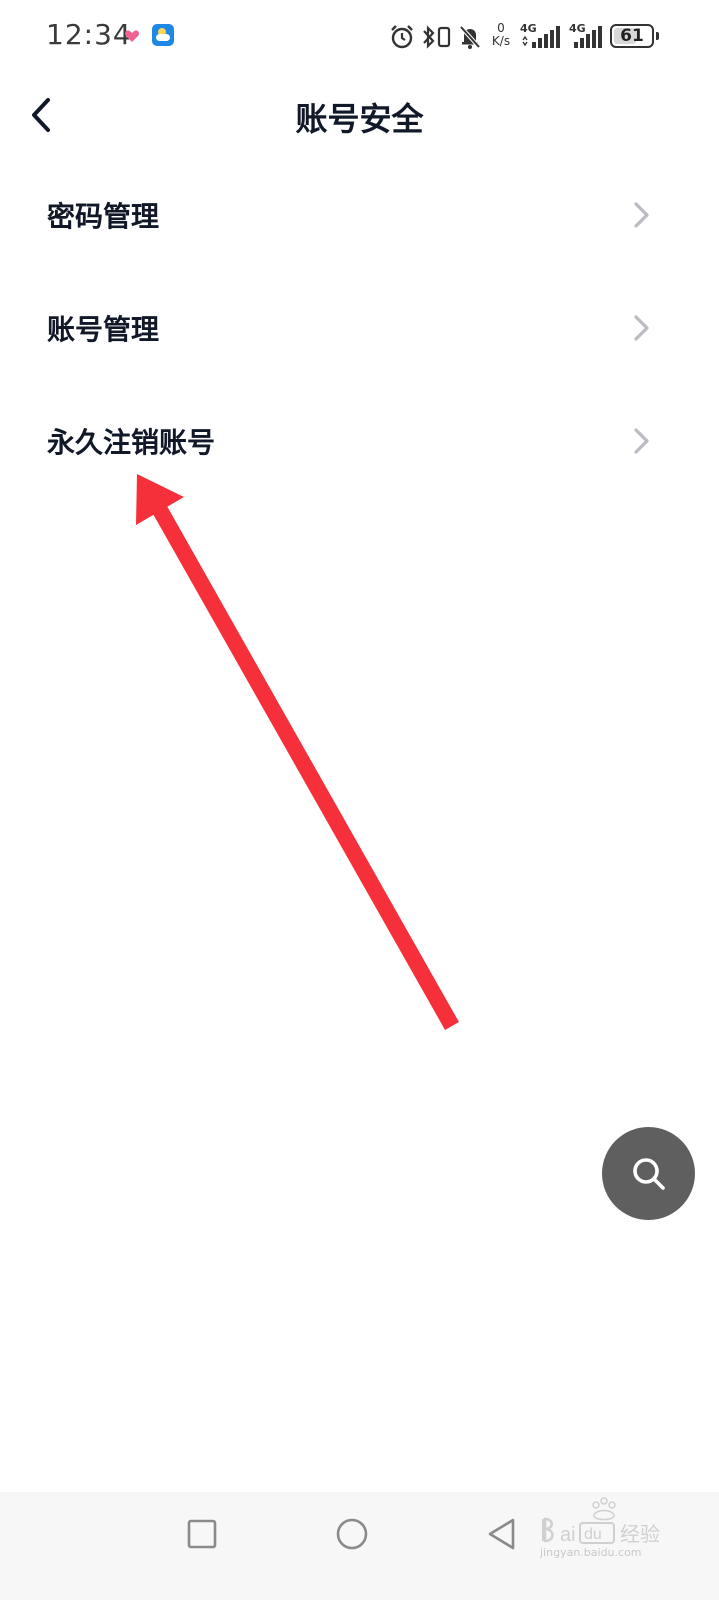 The width and height of the screenshot is (719, 1600). What do you see at coordinates (568, 1535) in the screenshot?
I see `svg-text: ai` at bounding box center [568, 1535].